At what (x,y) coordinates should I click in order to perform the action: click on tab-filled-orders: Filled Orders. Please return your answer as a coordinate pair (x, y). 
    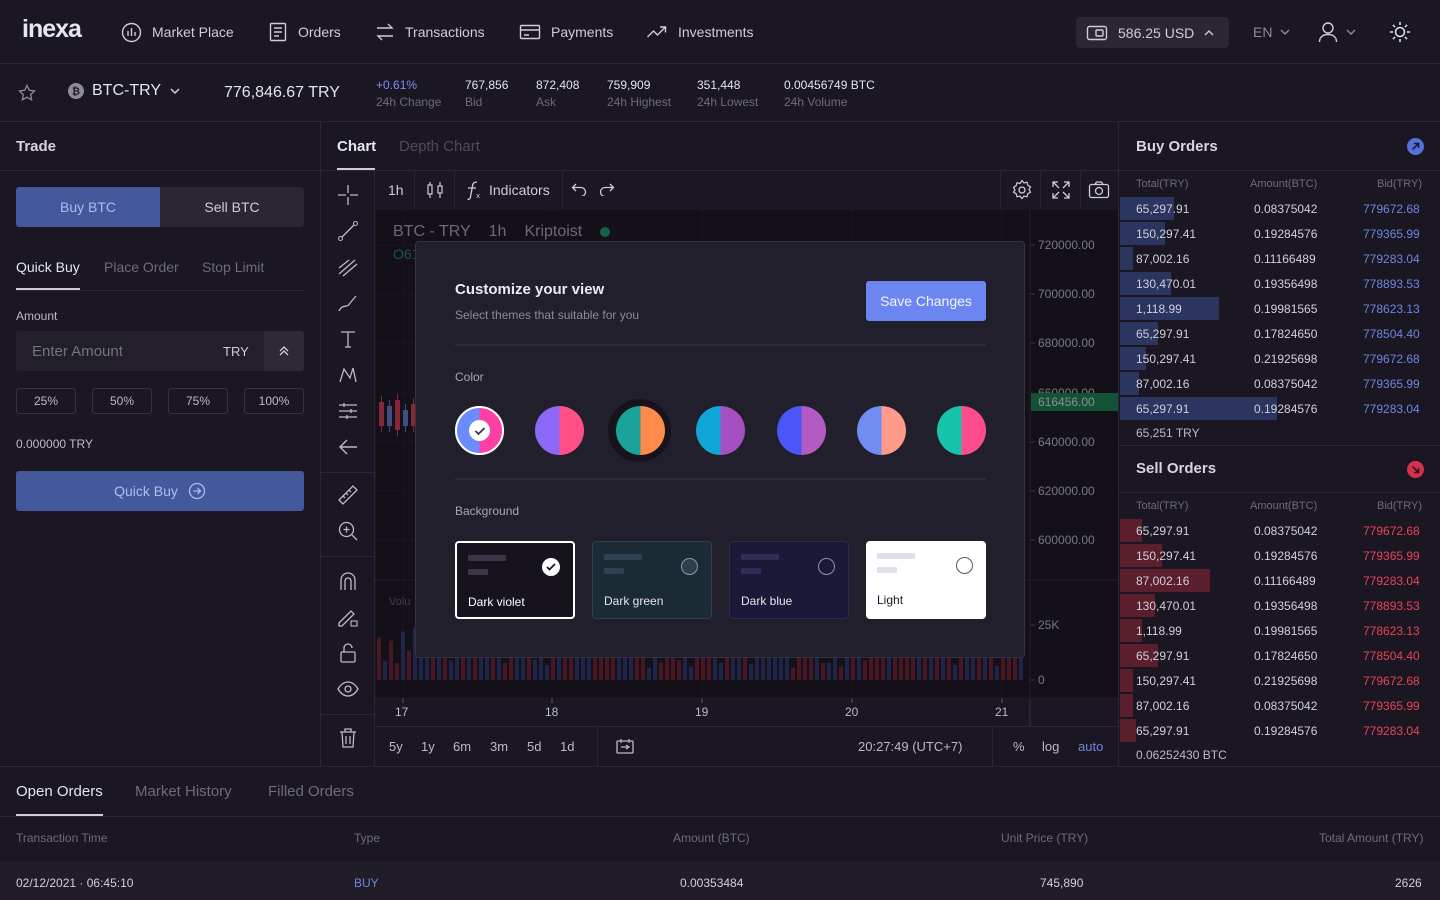
    Looking at the image, I should click on (311, 791).